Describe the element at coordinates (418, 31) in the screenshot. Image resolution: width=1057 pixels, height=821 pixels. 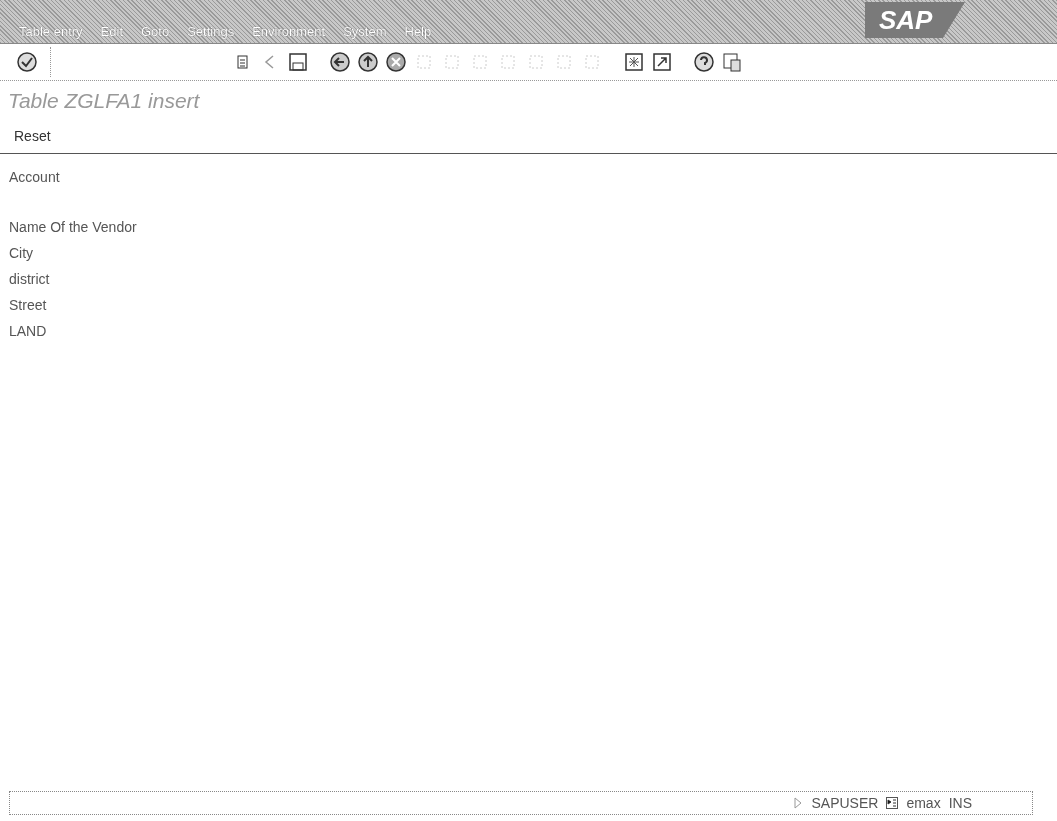
I see `menu-item: Help` at that location.